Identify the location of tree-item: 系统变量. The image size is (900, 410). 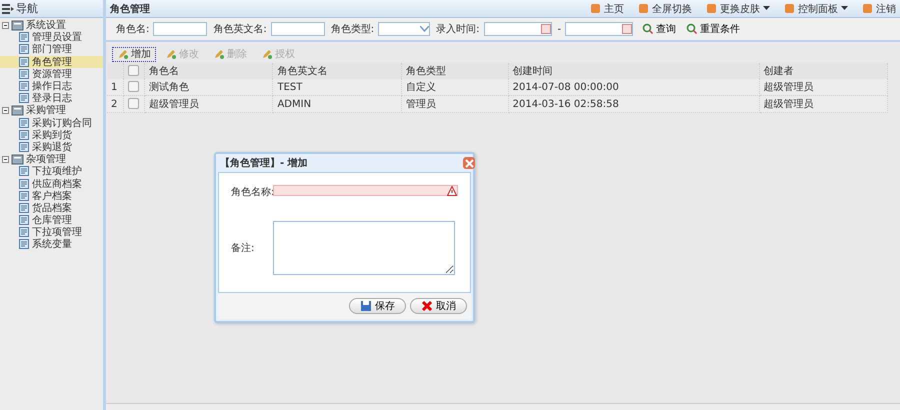
(51, 244).